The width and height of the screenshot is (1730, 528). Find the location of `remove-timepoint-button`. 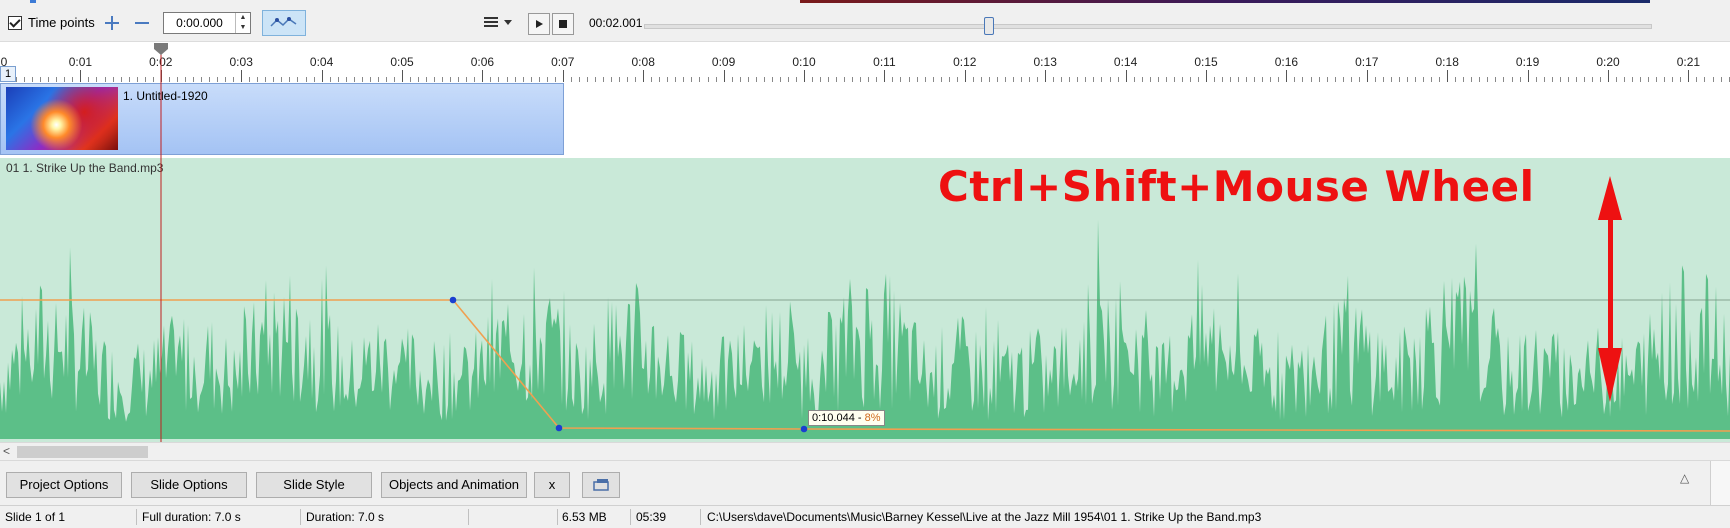

remove-timepoint-button is located at coordinates (142, 23).